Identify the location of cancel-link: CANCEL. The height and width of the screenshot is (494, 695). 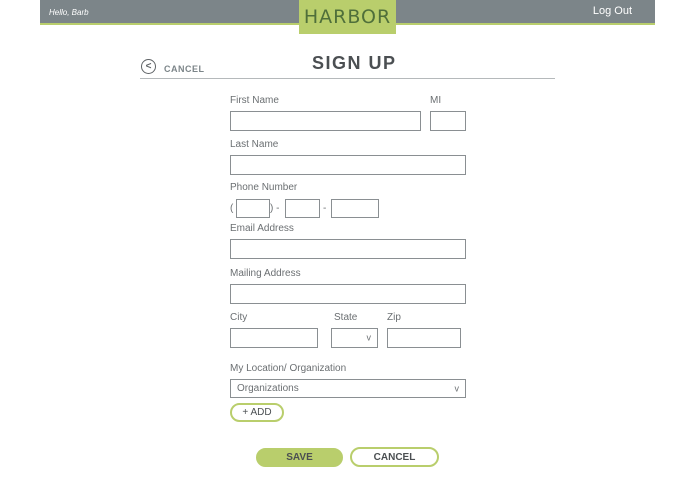
(184, 69).